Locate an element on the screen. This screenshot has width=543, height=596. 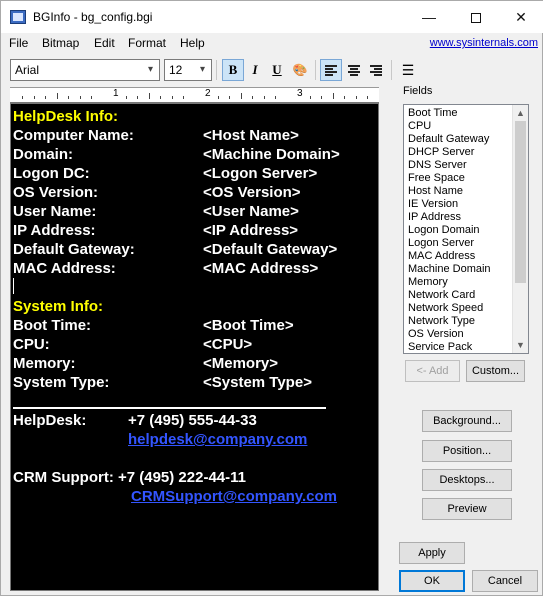
scroll-down-icon: ▼ is located at coordinates (520, 345).